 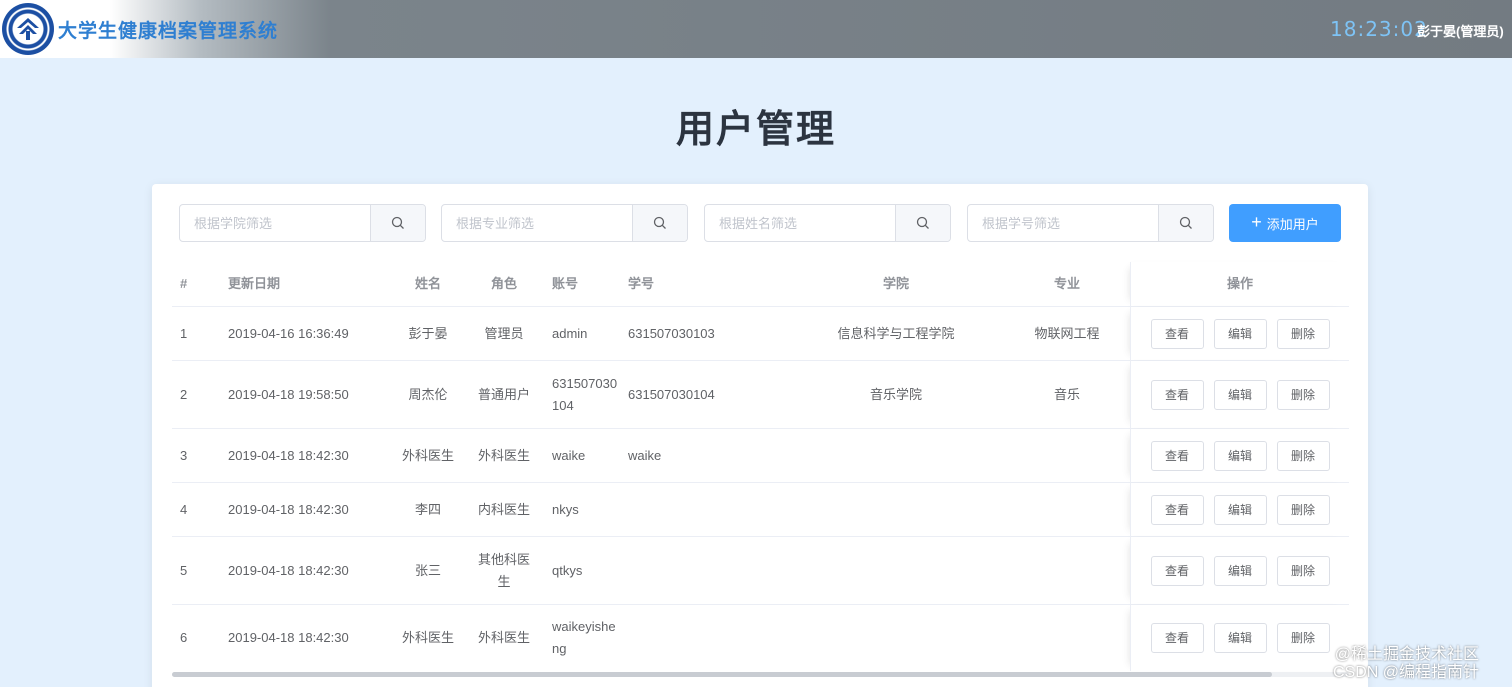 I want to click on cell-date: 2019-04-16 16:36:49, so click(x=288, y=333).